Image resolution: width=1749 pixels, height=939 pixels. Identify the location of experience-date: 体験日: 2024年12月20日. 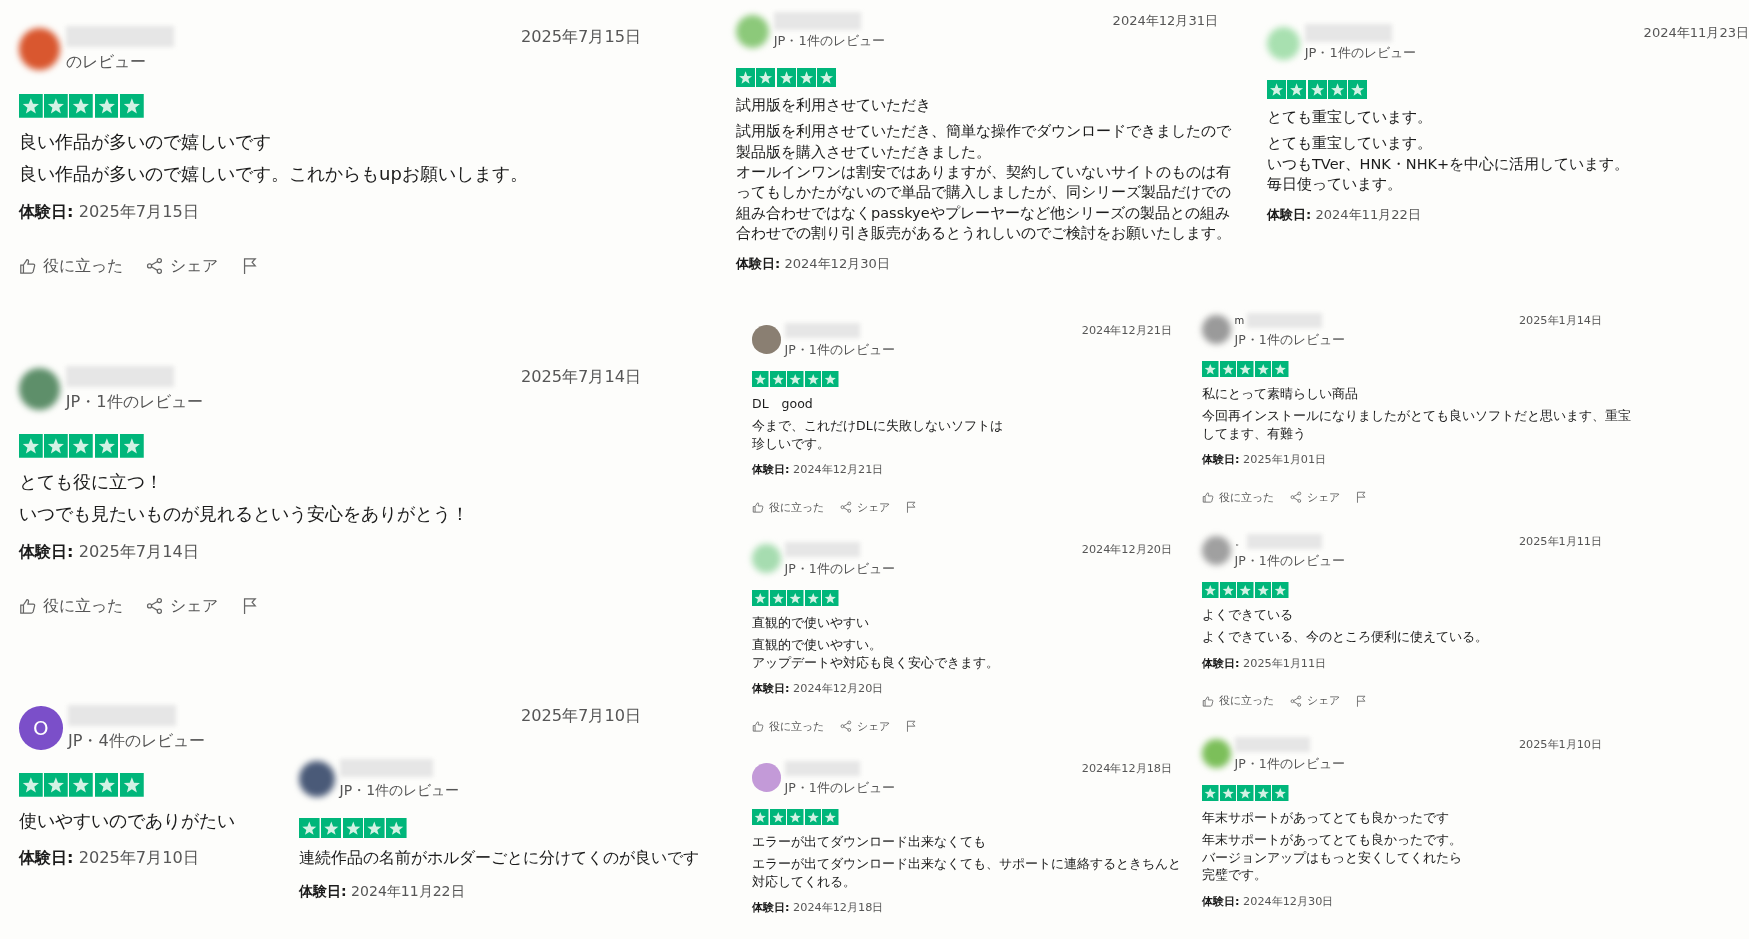
(818, 689).